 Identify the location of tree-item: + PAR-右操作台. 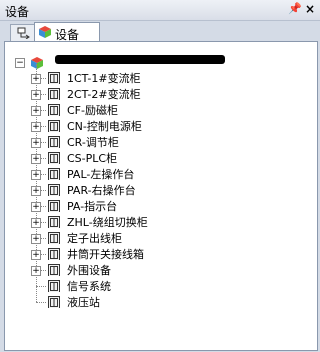
(161, 191).